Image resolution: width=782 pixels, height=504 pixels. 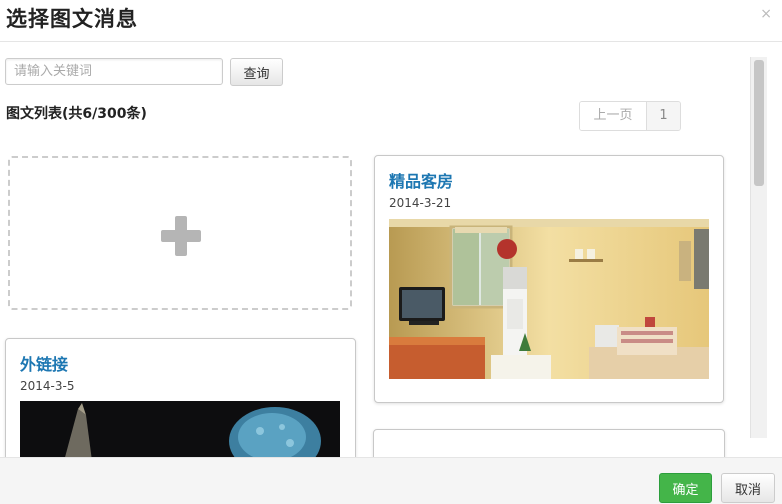 I want to click on article-date: 2014-3-5, so click(x=47, y=386).